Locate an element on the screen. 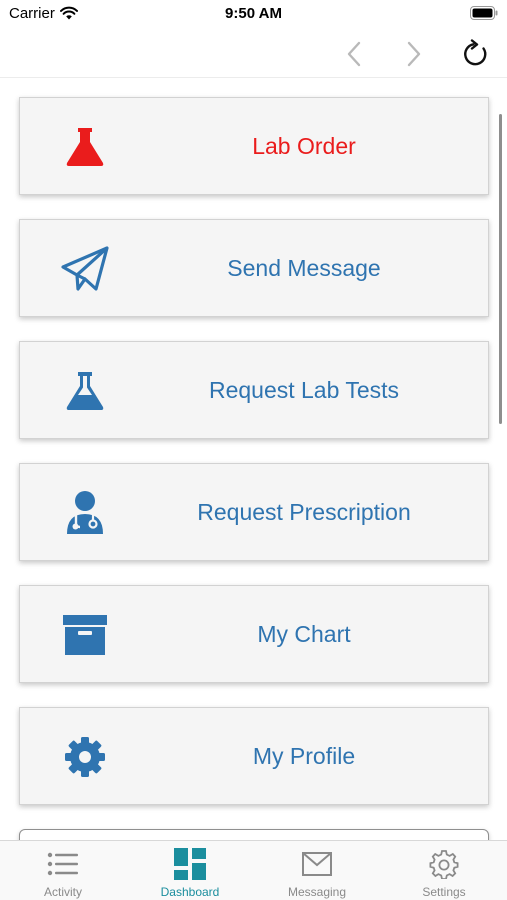 This screenshot has height=900, width=507. my-profile-label: My Profile is located at coordinates (304, 756).